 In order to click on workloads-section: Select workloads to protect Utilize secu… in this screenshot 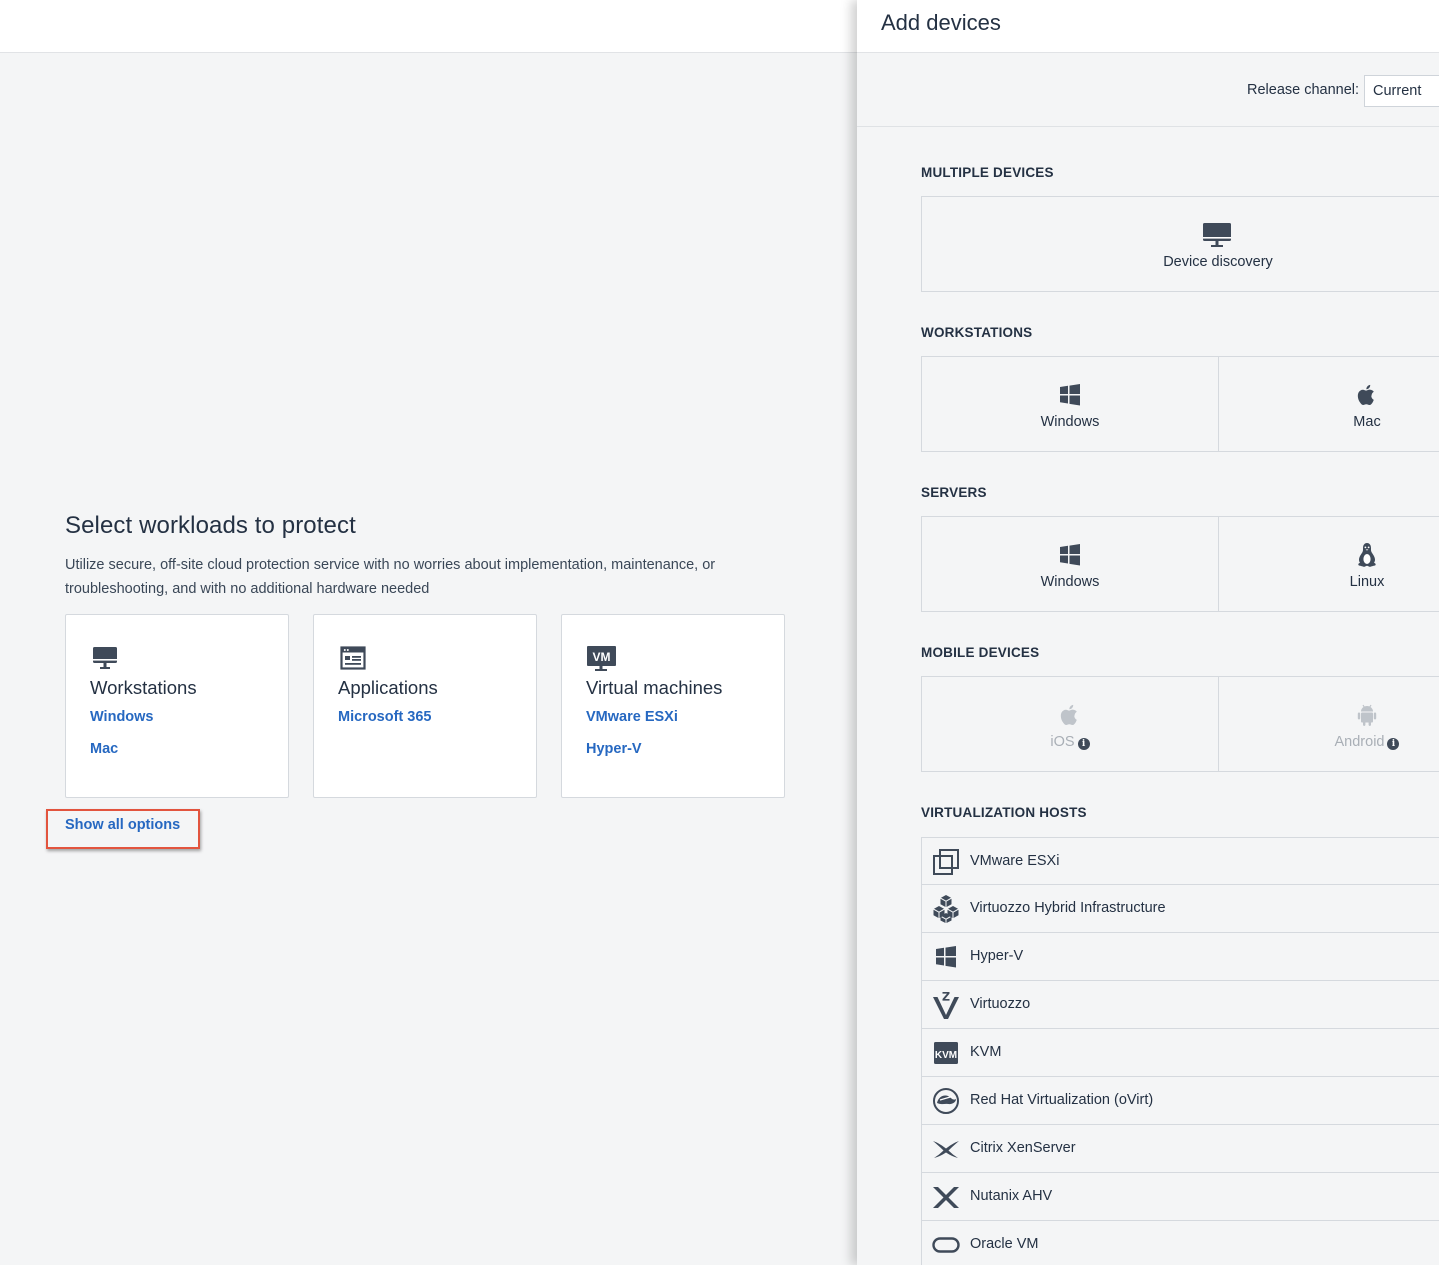, I will do `click(455, 655)`.